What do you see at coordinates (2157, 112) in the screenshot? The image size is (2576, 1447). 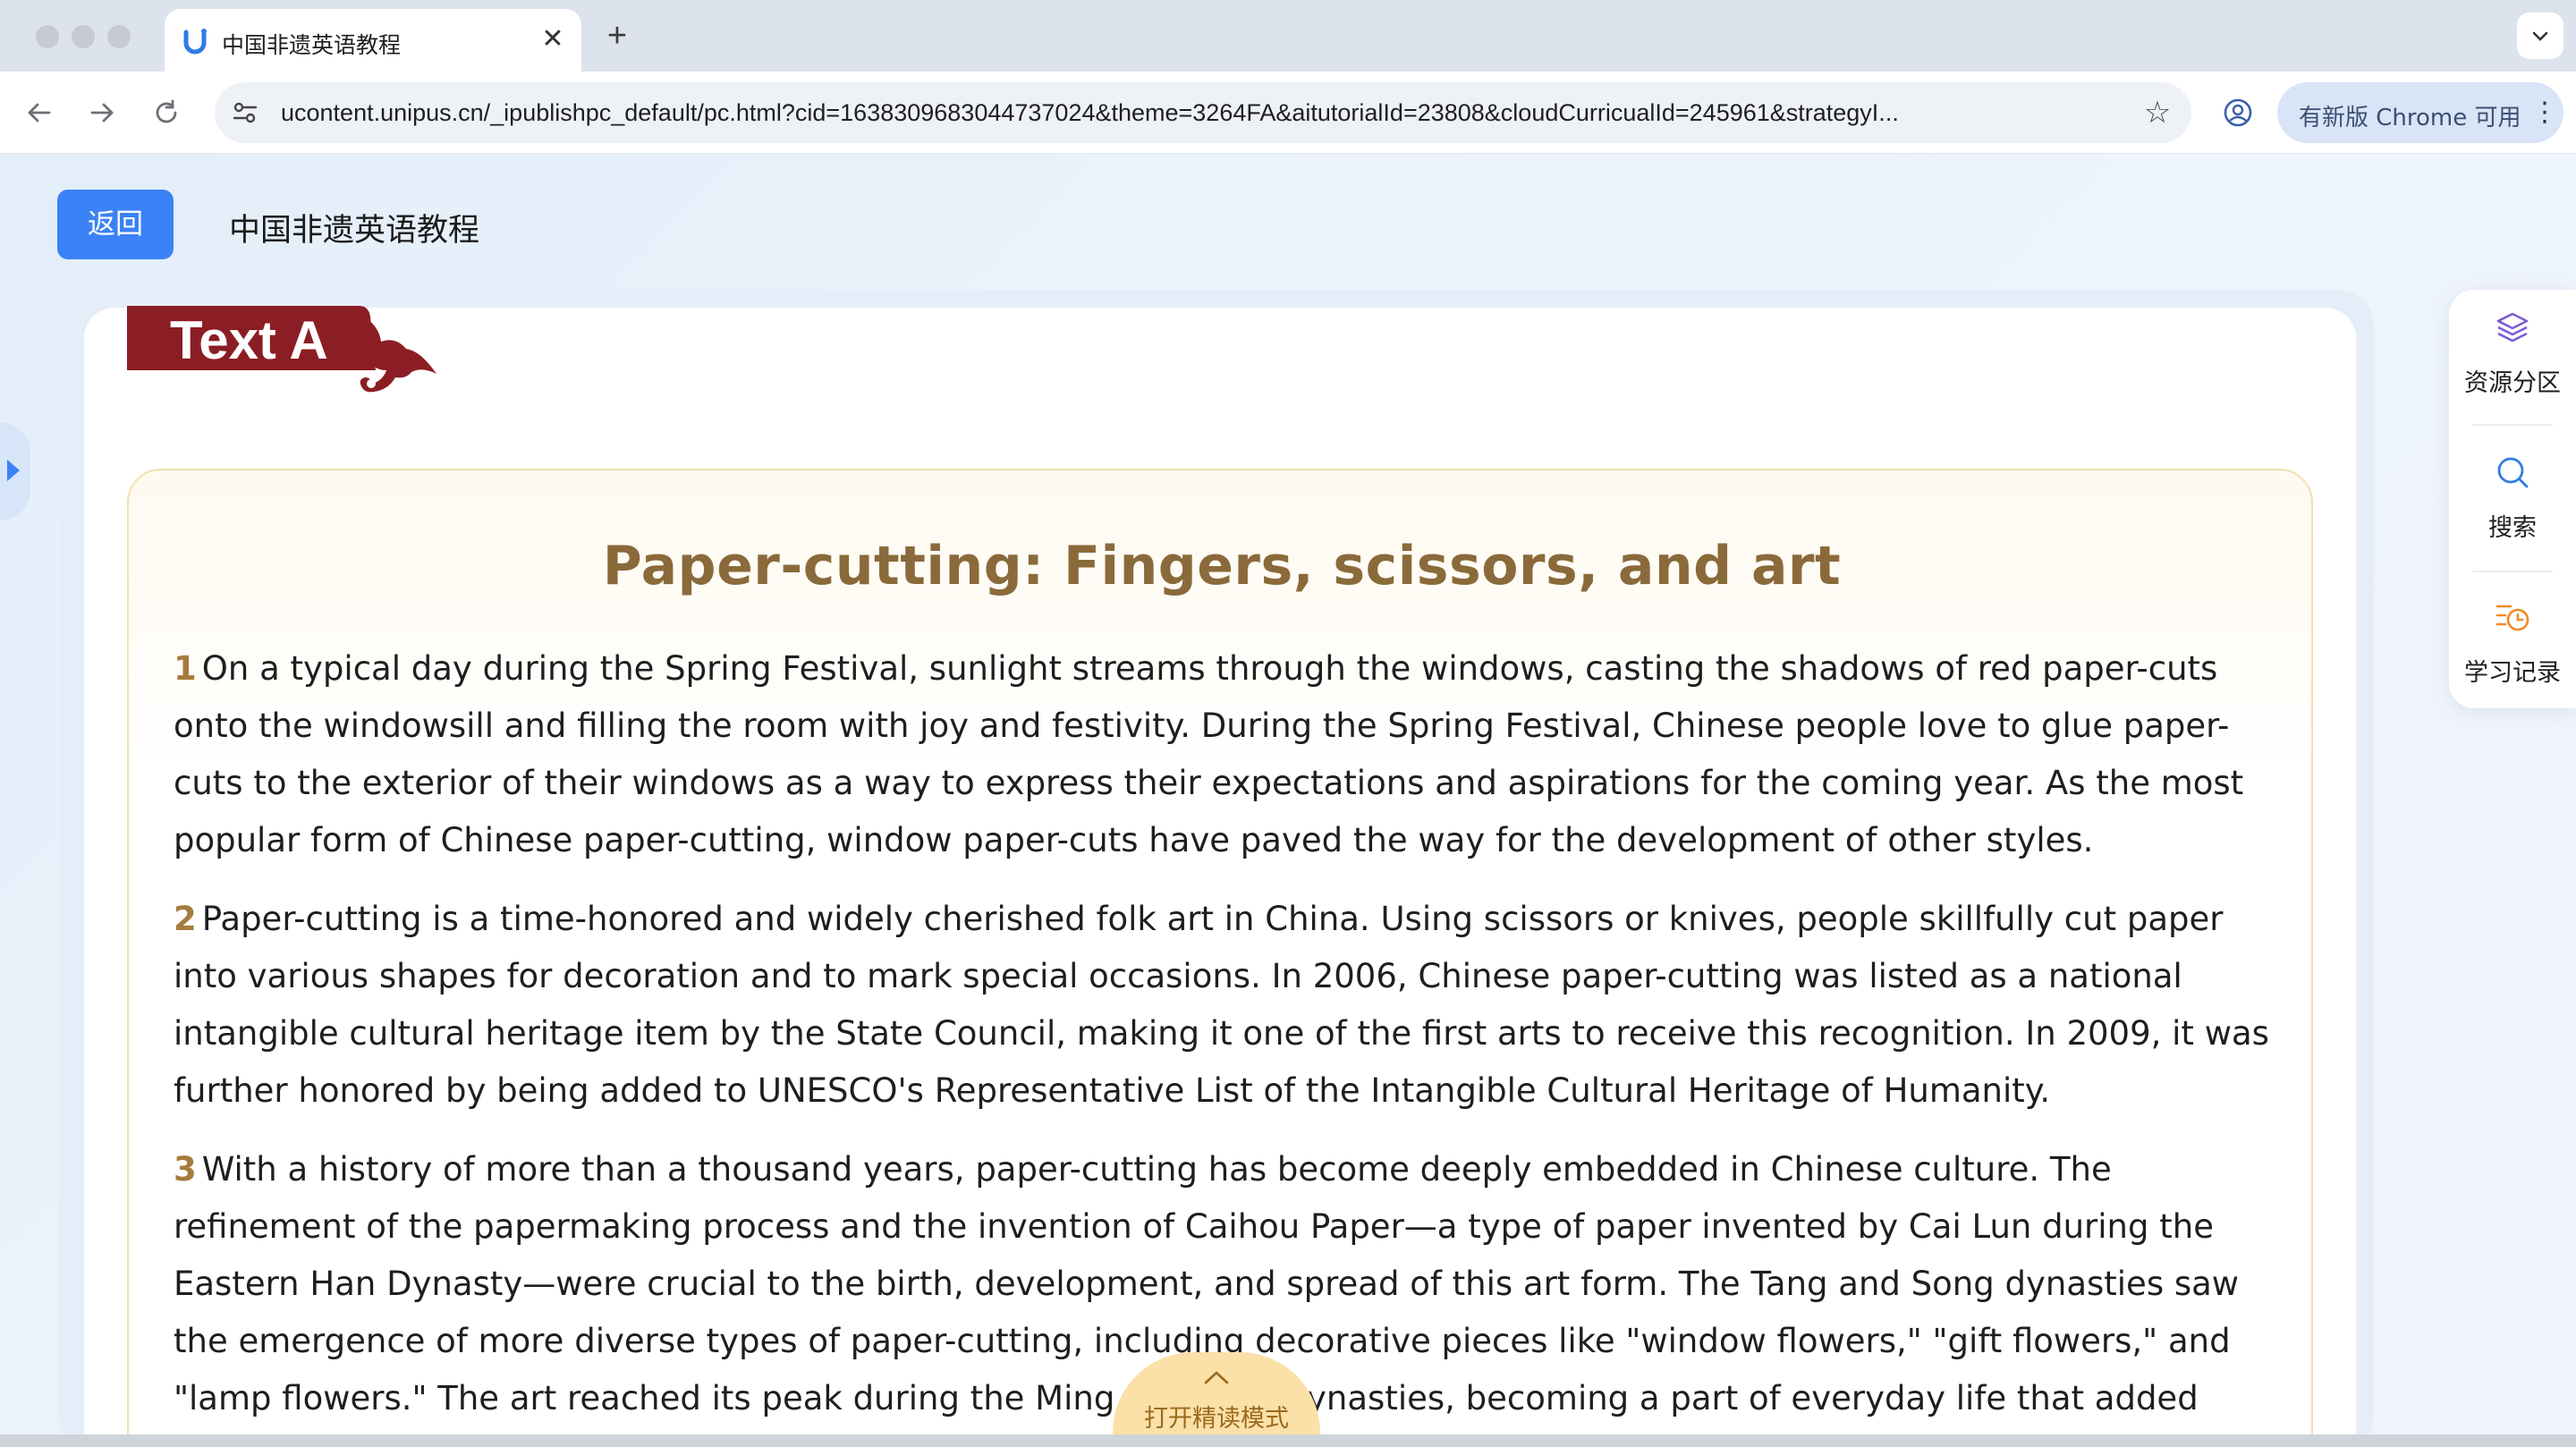 I see `bookmark-star-icon: ☆` at bounding box center [2157, 112].